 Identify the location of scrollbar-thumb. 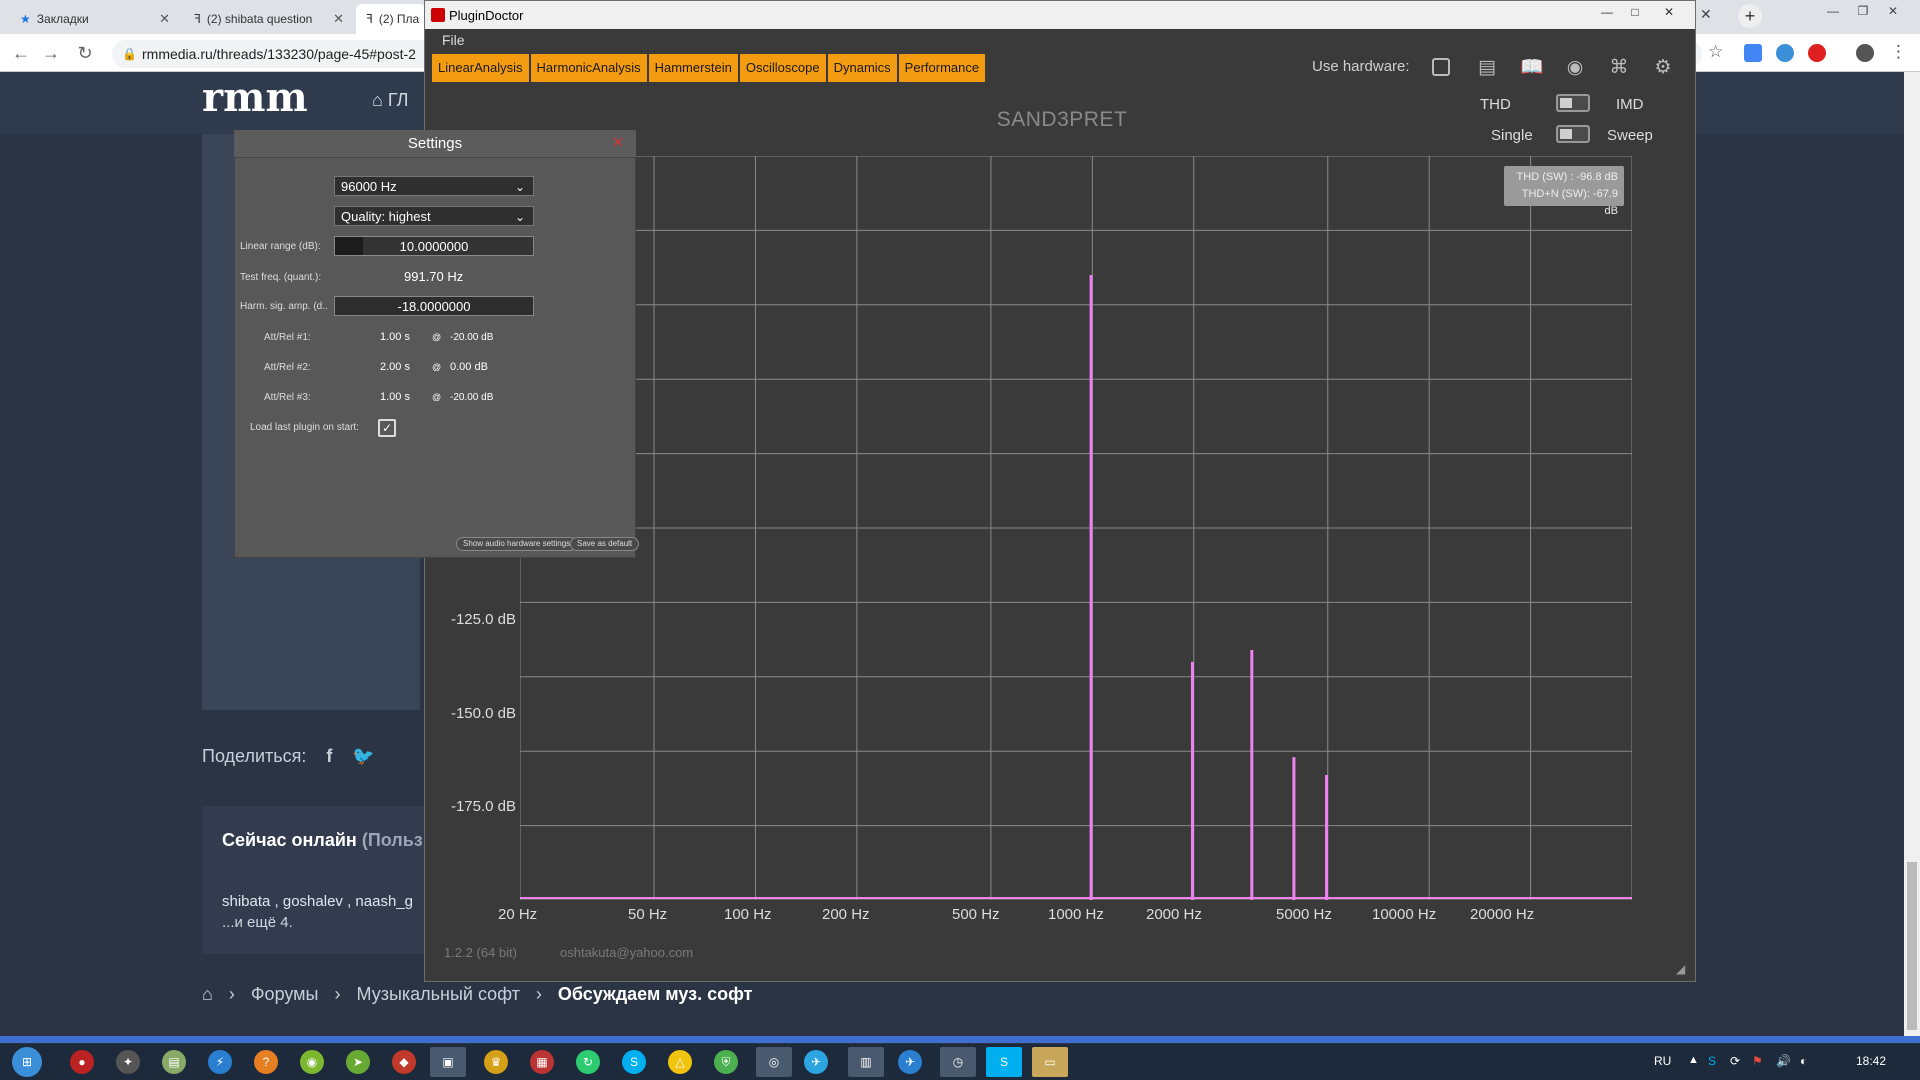
(1912, 946).